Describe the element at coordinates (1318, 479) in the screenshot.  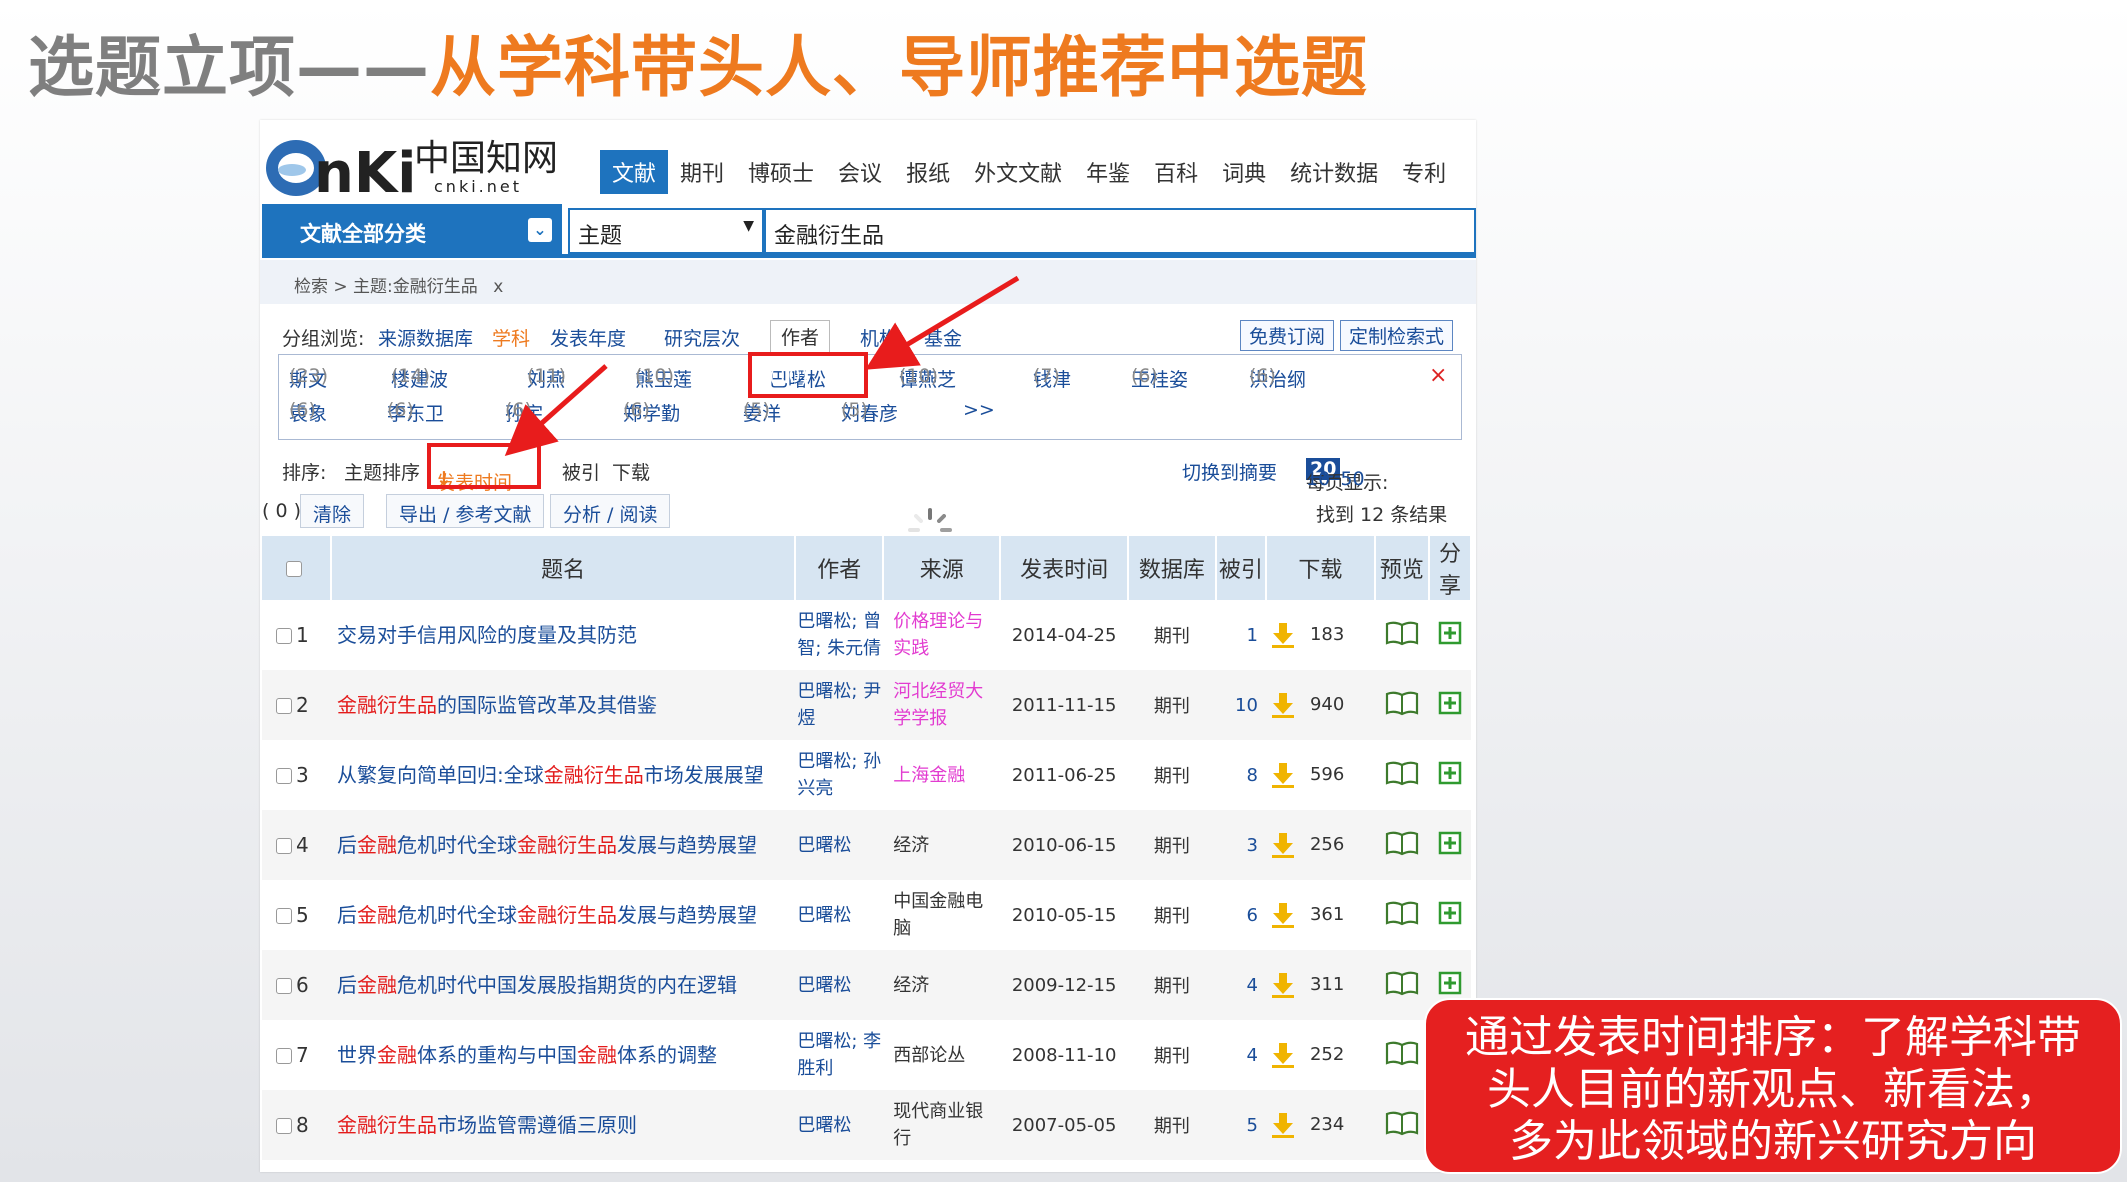
I see `per-page-10: 10` at that location.